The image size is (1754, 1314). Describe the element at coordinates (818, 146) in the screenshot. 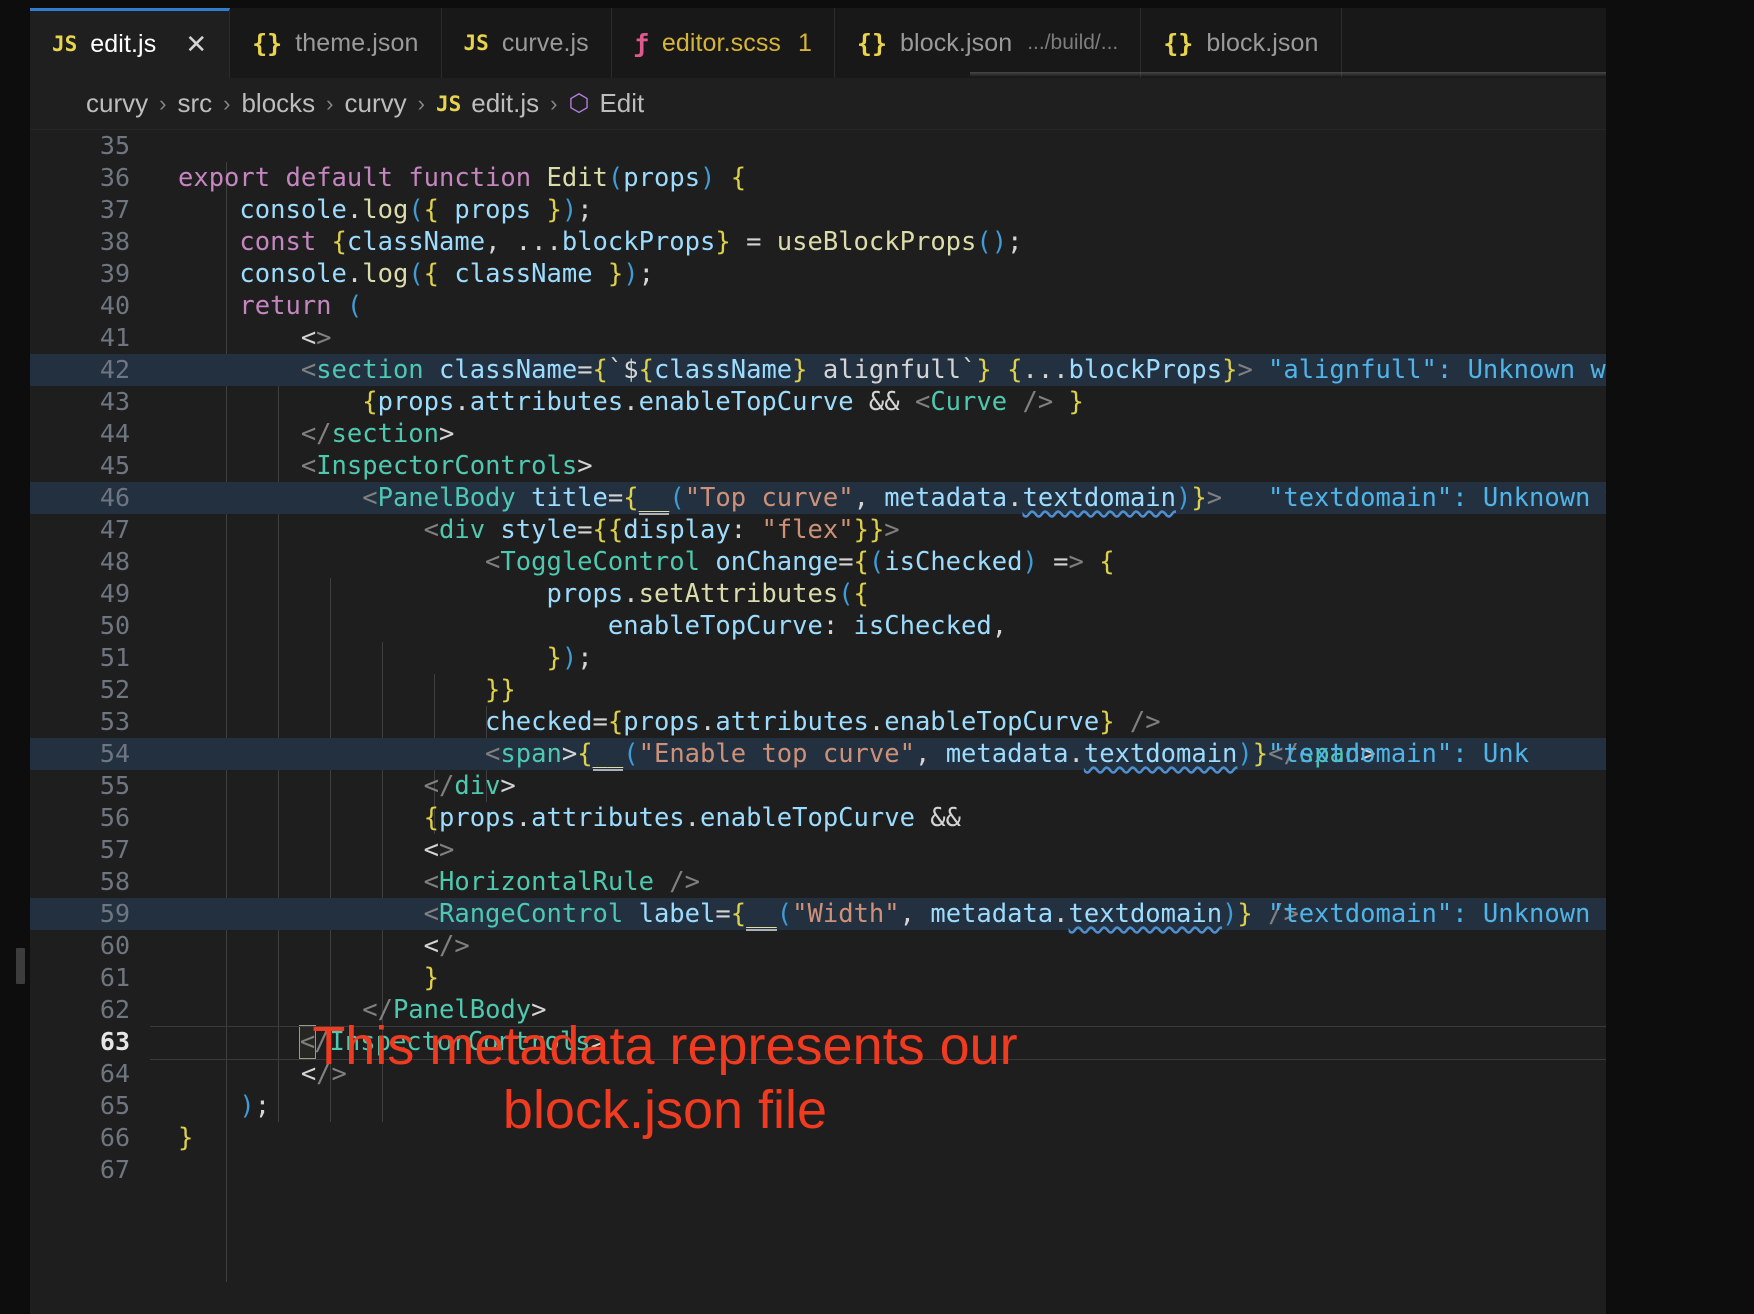

I see `code-line: 35` at that location.